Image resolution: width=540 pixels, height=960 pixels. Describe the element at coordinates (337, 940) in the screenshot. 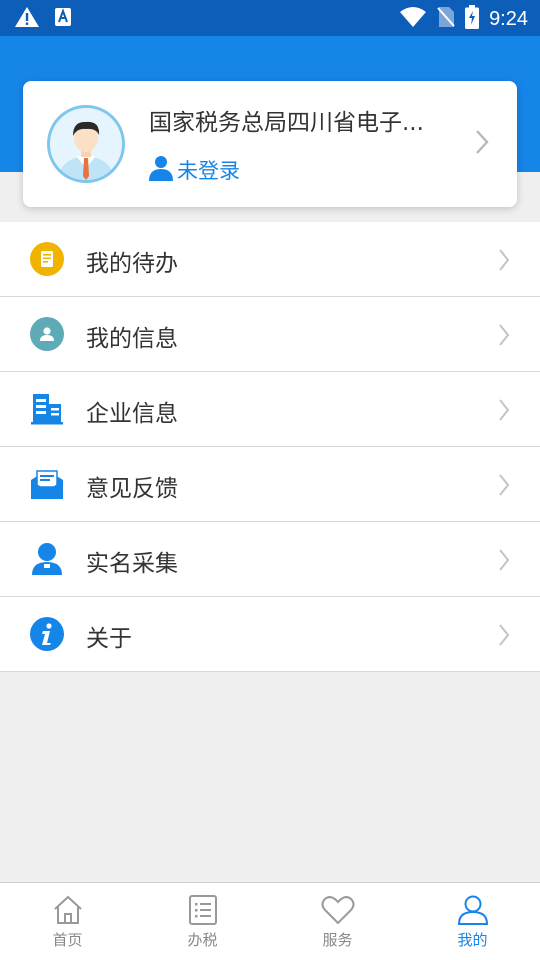

I see `nav-label-service: 服务` at that location.